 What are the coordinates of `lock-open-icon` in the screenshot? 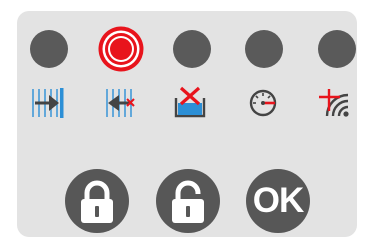 It's located at (188, 201).